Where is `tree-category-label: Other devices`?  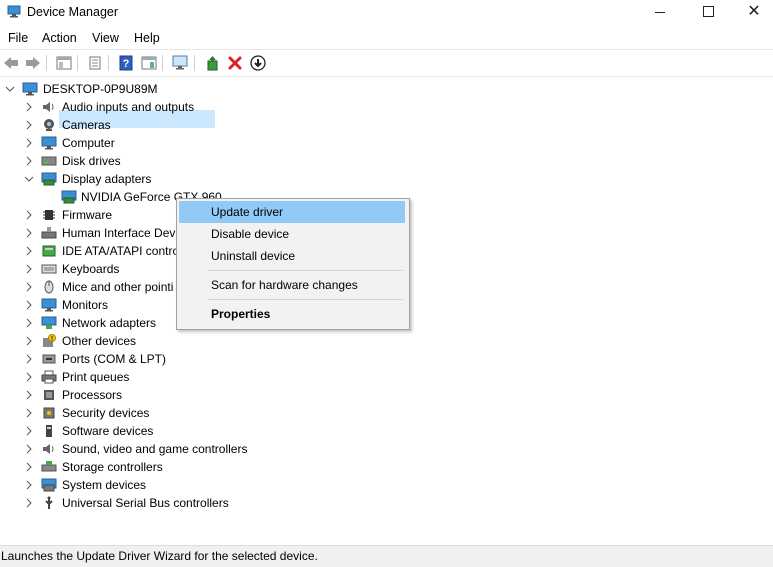
tree-category-label: Other devices is located at coordinates (99, 341).